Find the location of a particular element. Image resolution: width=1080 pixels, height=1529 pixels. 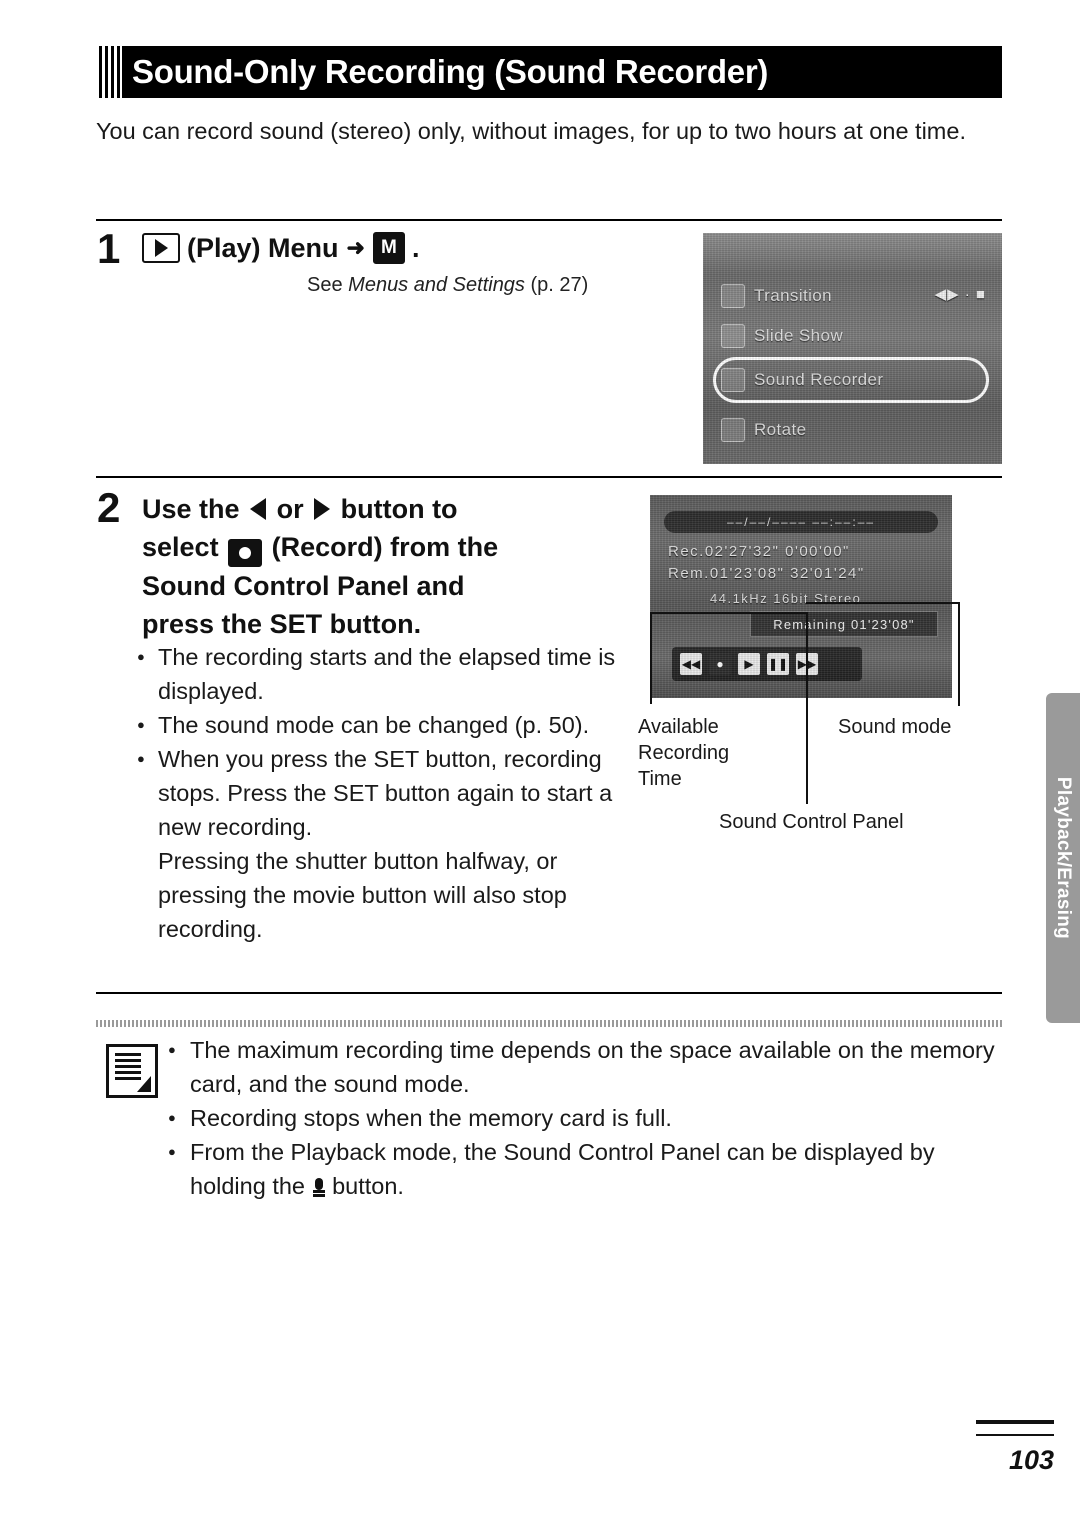

callout-available-recording-time: Available Recording Time is located at coordinates (684, 753).